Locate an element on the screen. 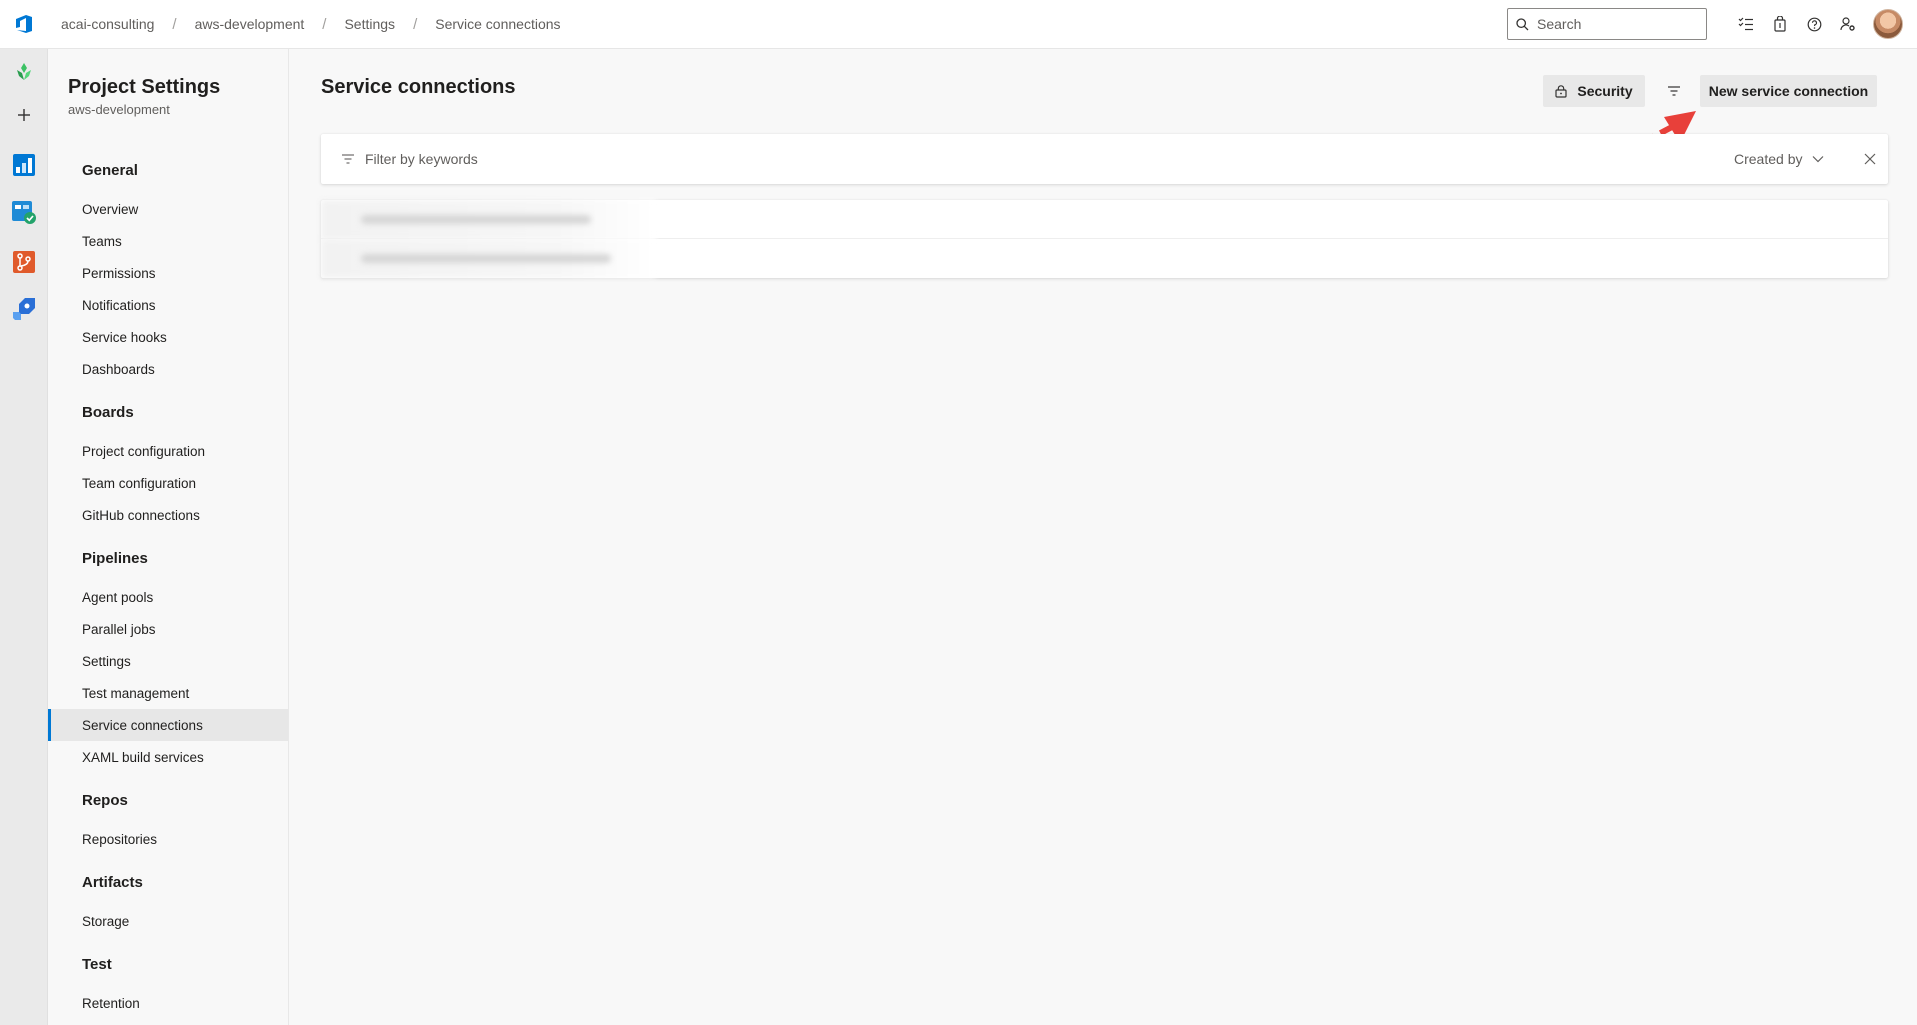 This screenshot has width=1917, height=1025. close-icon is located at coordinates (1870, 159).